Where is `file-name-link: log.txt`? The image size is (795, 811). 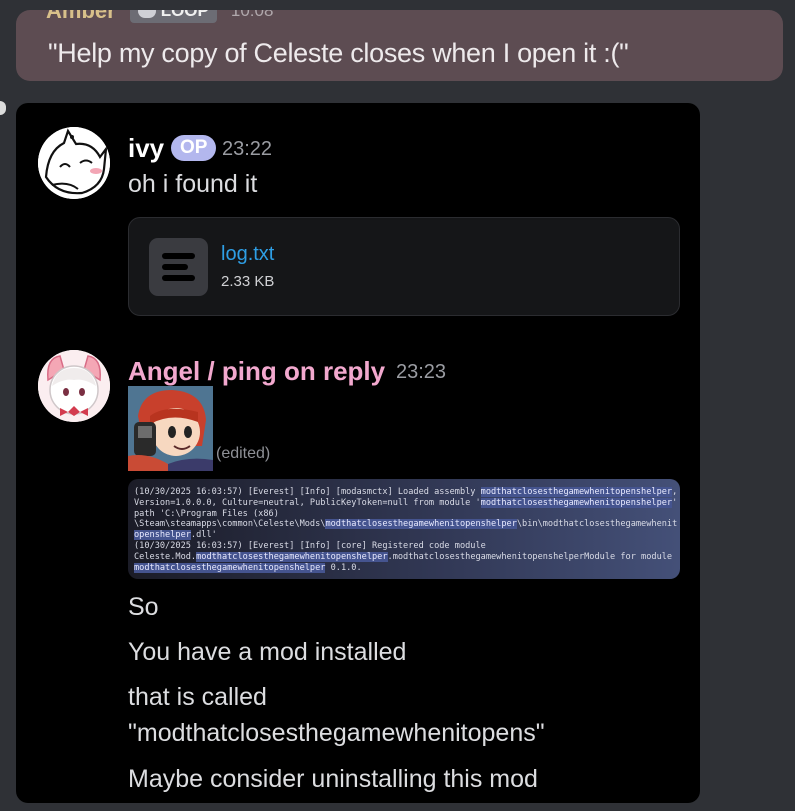
file-name-link: log.txt is located at coordinates (247, 254).